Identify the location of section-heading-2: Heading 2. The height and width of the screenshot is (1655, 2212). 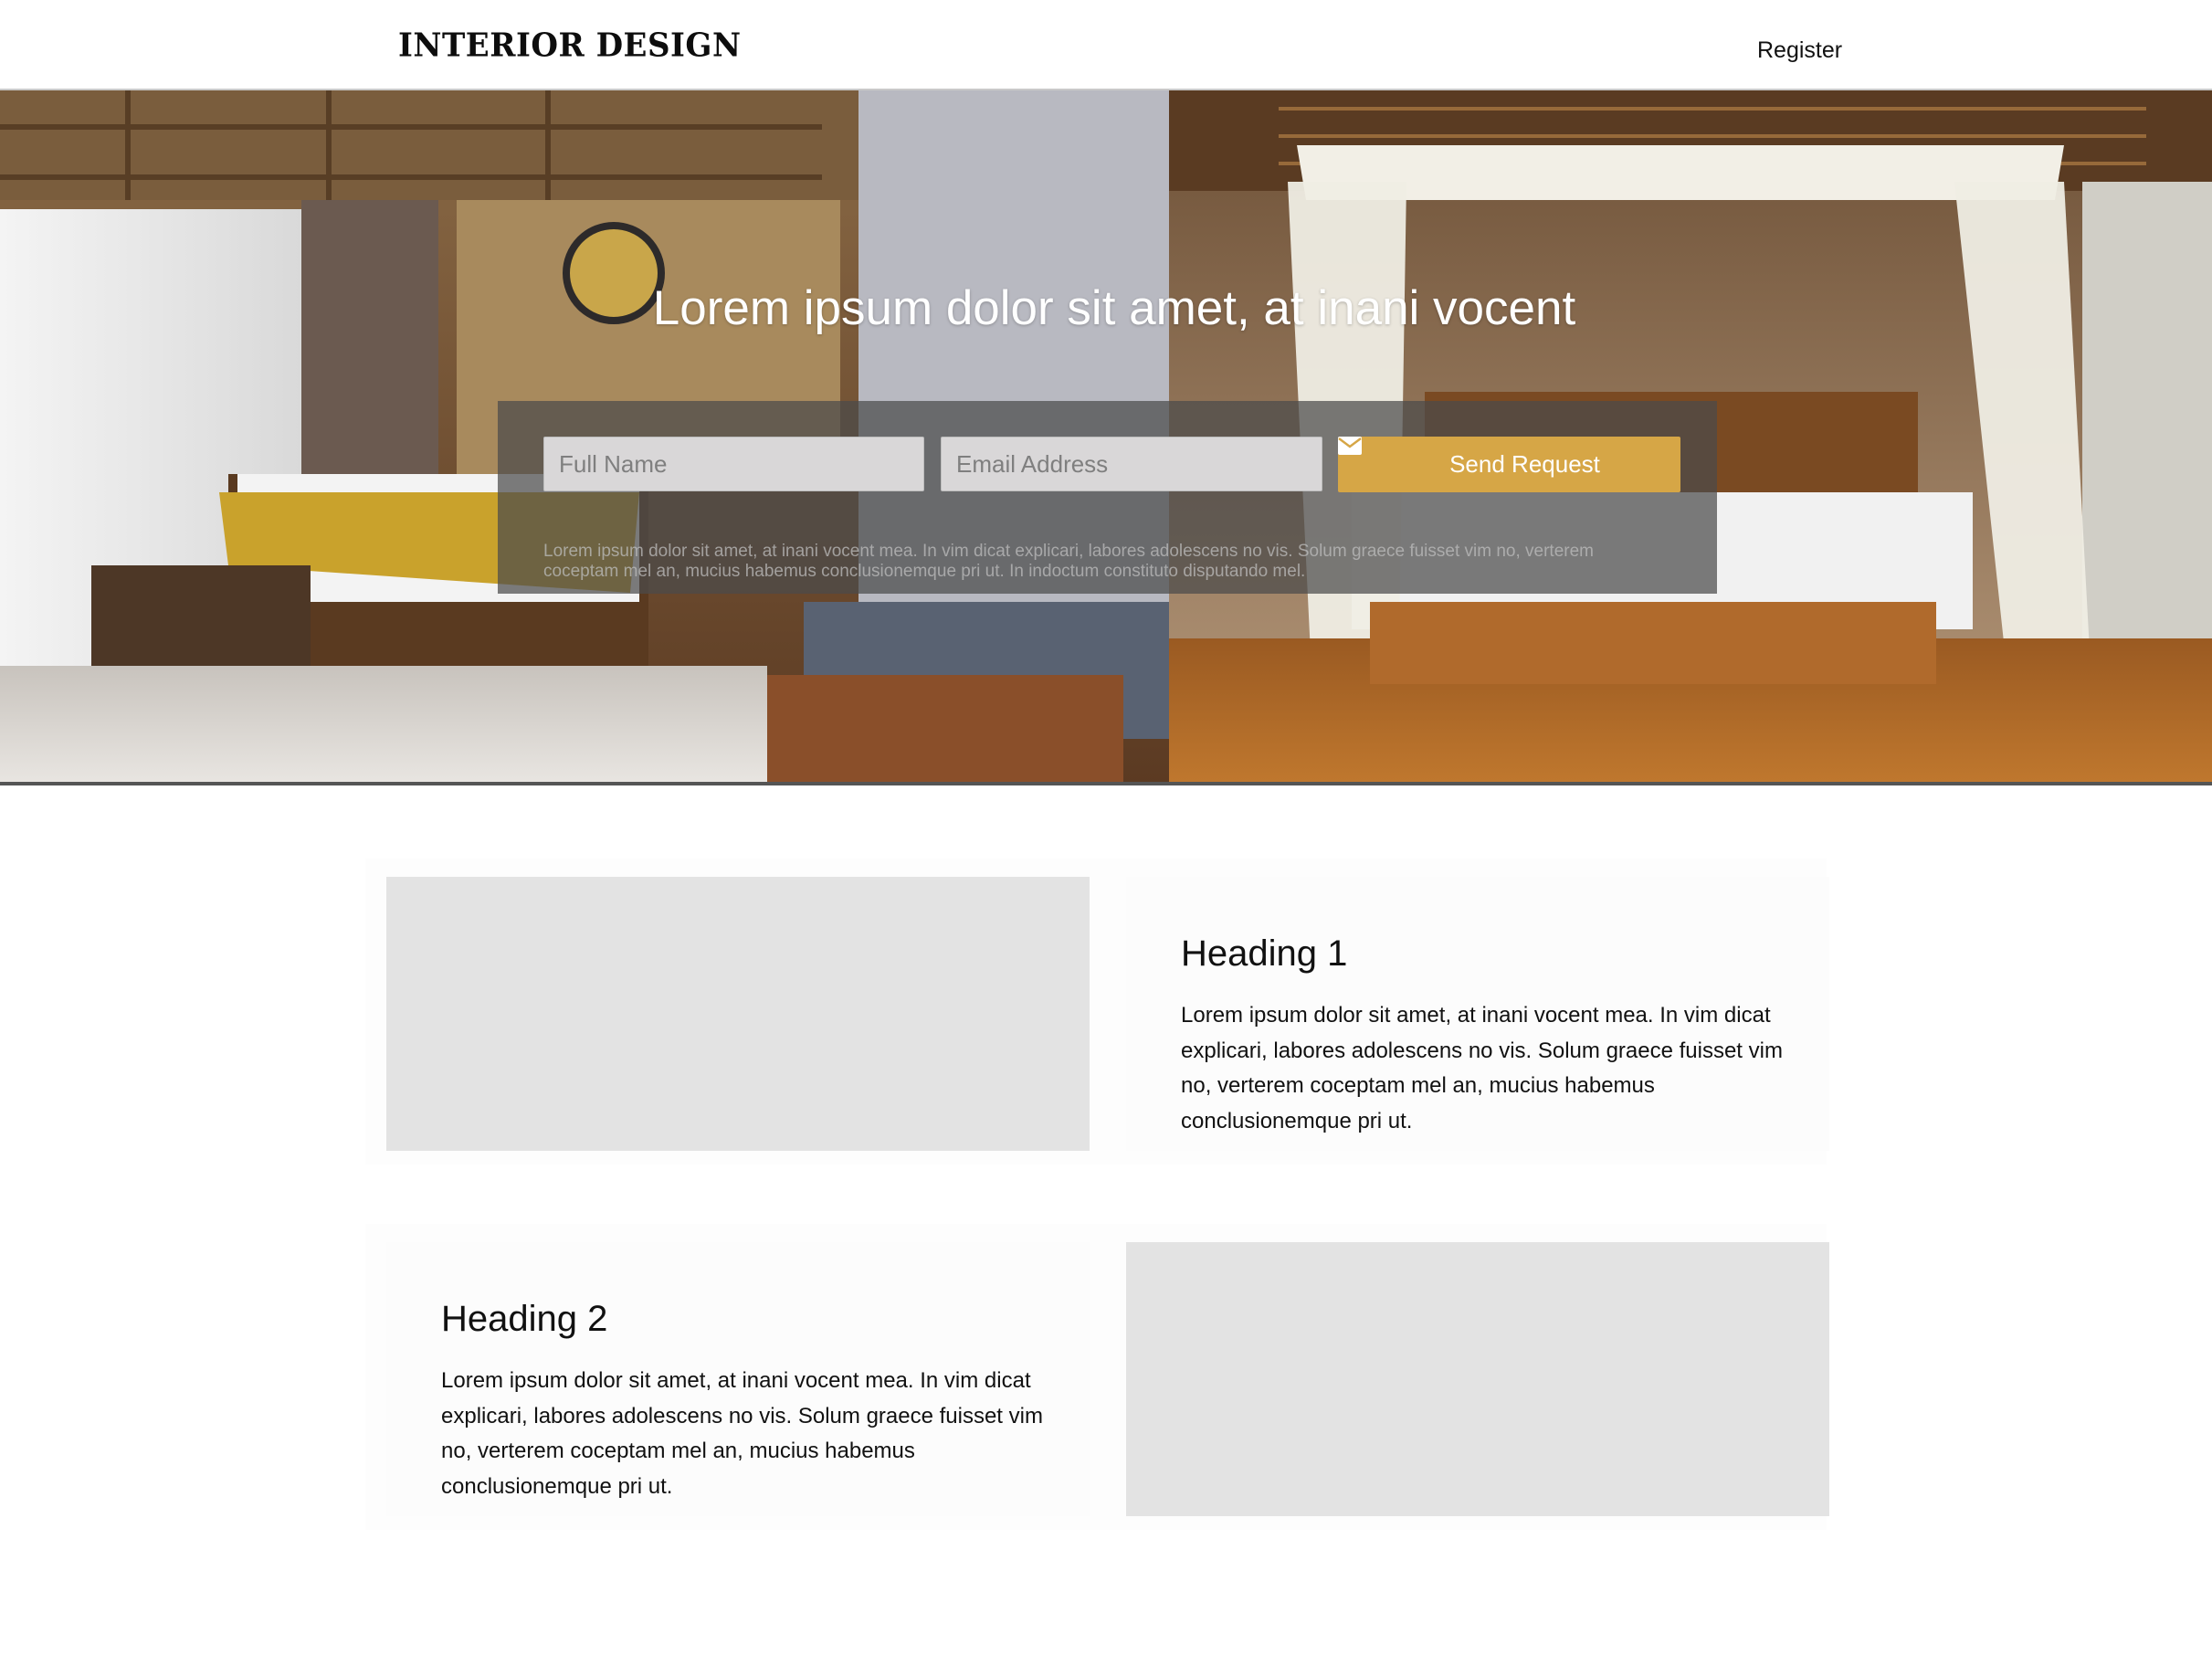
(524, 1319).